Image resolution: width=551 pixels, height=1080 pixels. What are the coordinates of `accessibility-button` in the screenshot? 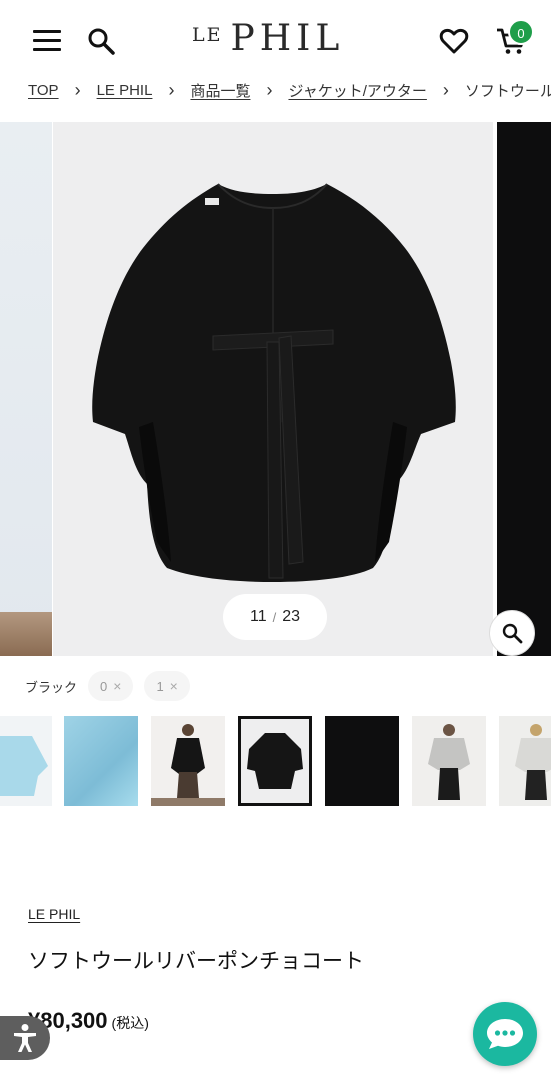 It's located at (25, 1038).